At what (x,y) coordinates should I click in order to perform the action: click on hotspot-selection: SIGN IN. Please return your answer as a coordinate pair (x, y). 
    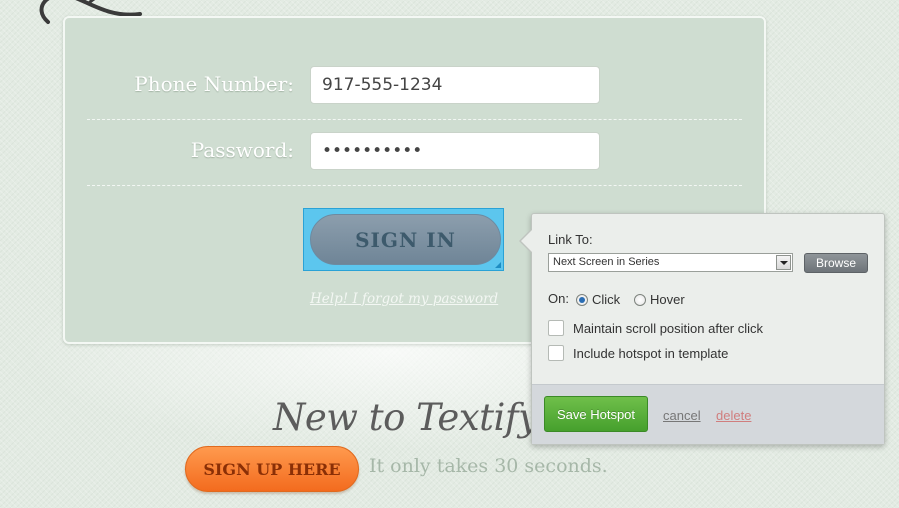
    Looking at the image, I should click on (403, 239).